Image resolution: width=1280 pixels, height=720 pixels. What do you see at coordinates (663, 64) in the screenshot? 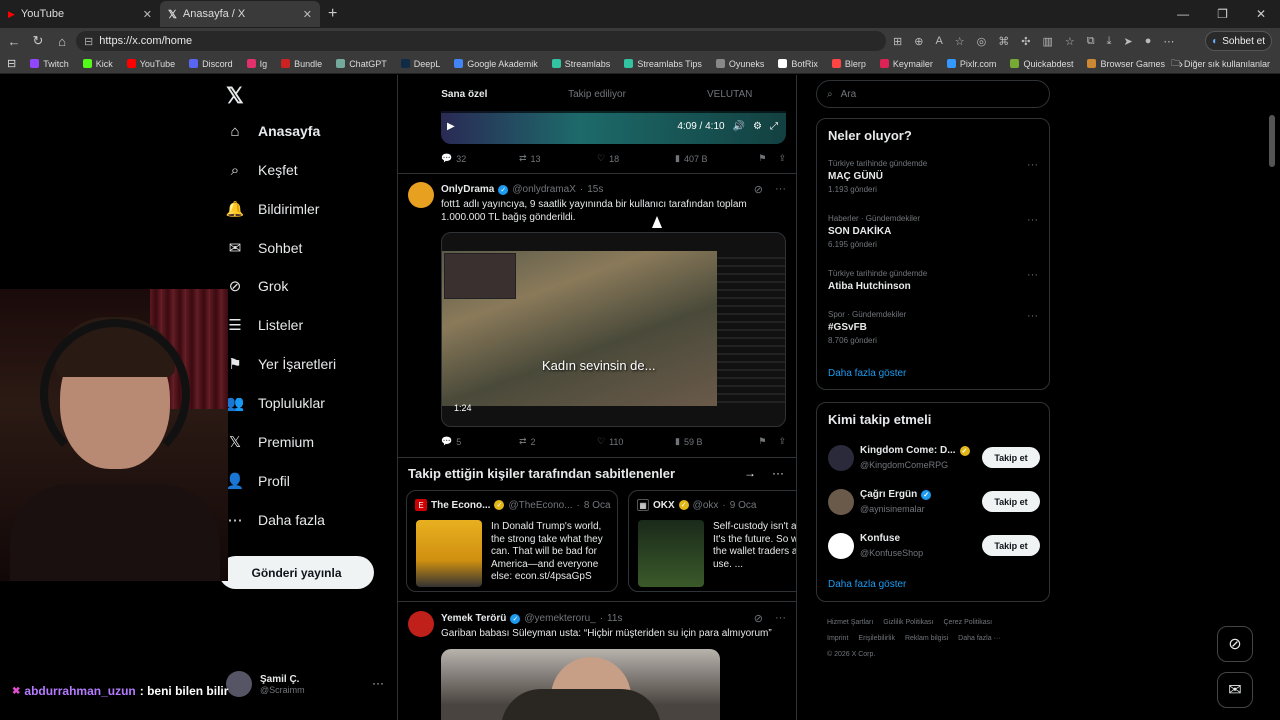
I see `bookmark-item: Streamlabs Tips` at bounding box center [663, 64].